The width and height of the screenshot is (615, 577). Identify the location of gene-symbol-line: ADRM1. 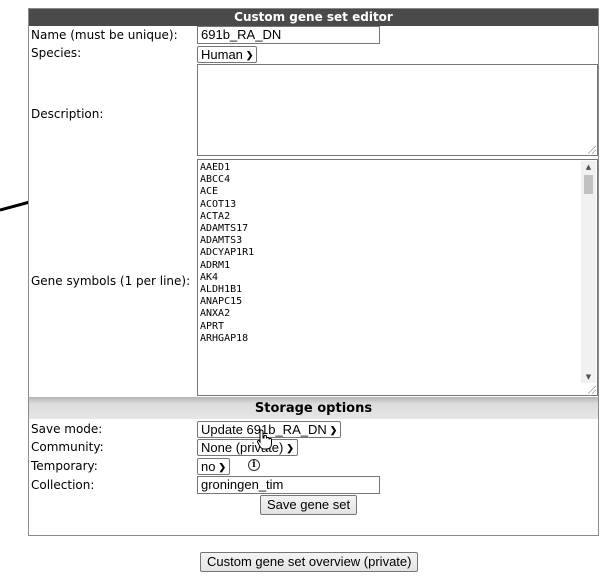
(215, 265).